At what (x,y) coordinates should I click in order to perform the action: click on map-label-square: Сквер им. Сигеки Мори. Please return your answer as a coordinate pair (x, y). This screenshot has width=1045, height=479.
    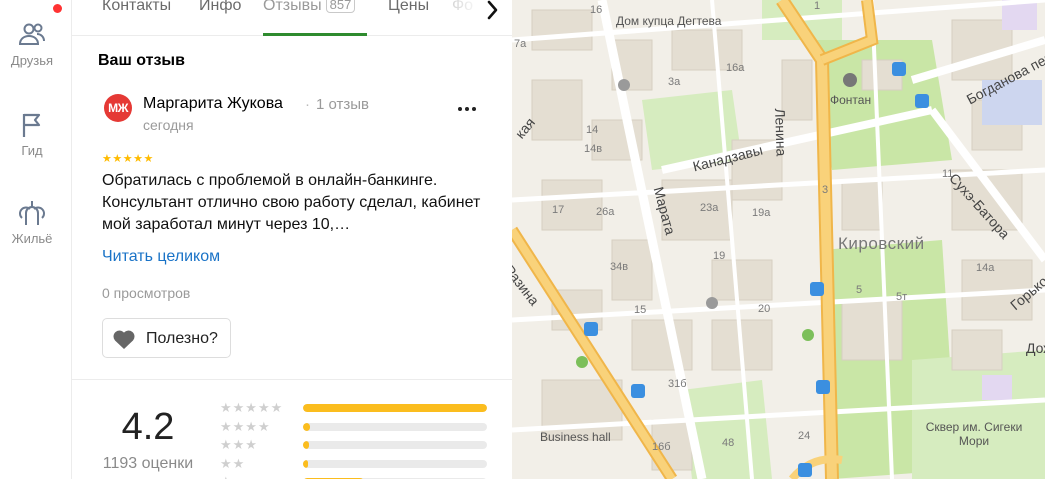
    Looking at the image, I should click on (974, 434).